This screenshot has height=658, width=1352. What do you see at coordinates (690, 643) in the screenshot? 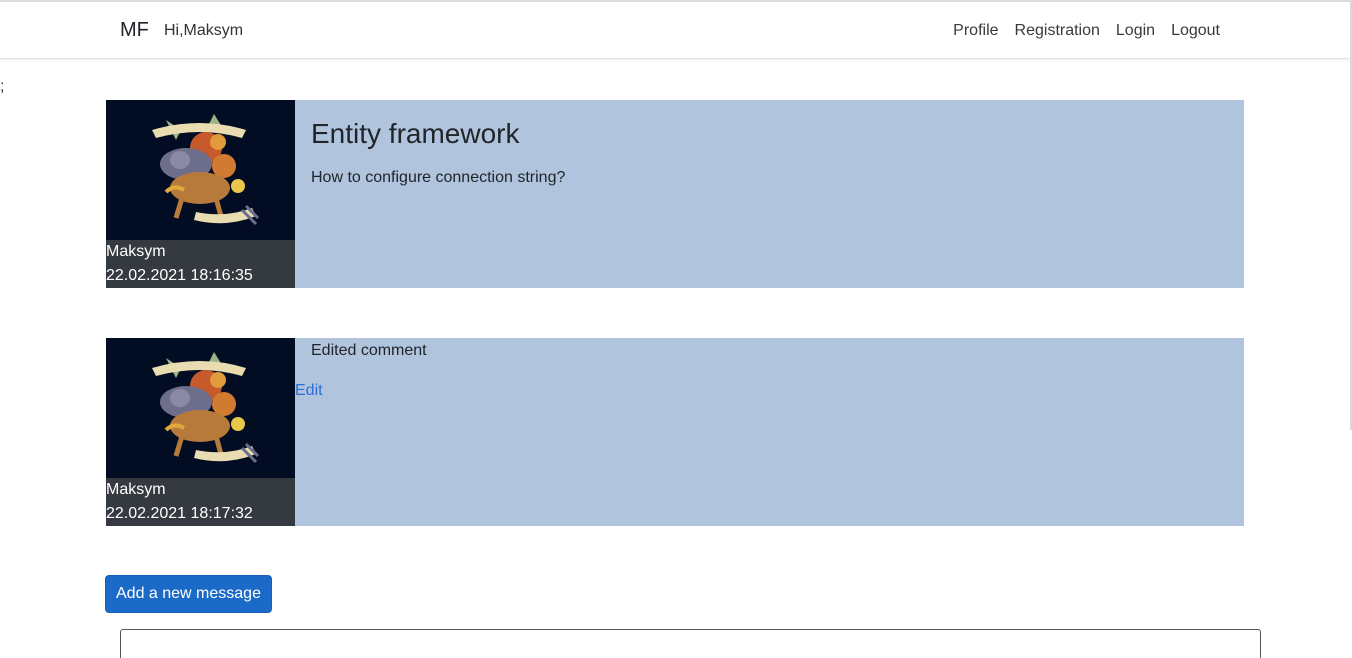
I see `message-input` at bounding box center [690, 643].